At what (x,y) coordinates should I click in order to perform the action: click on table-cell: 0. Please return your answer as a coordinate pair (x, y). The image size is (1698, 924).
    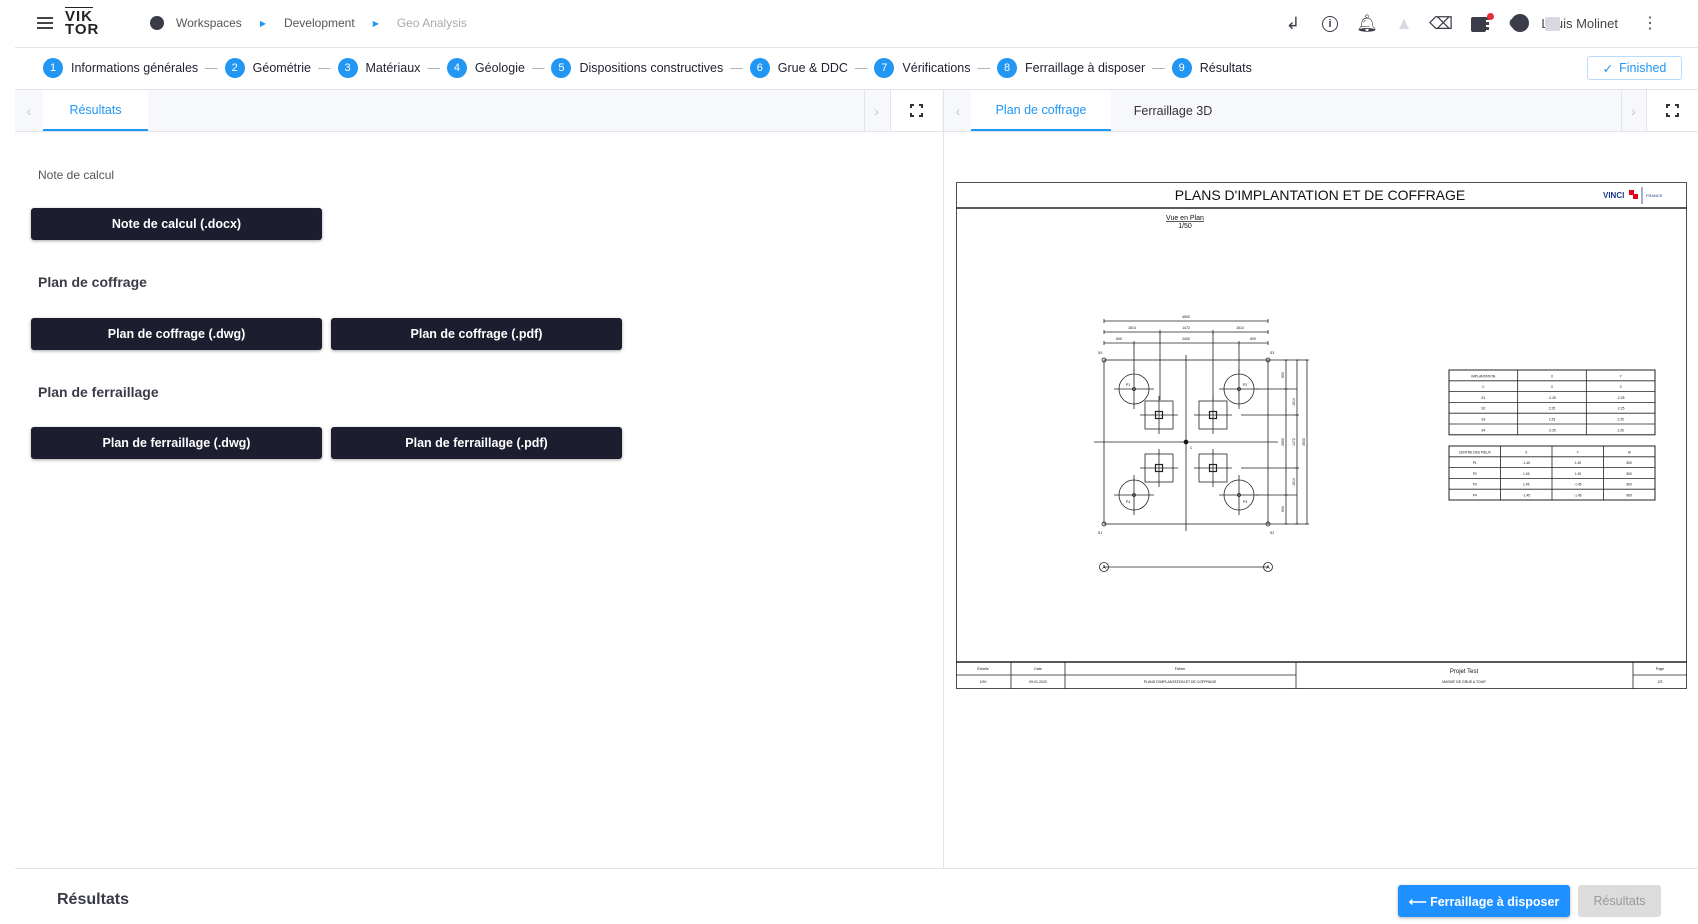
    Looking at the image, I should click on (1621, 387).